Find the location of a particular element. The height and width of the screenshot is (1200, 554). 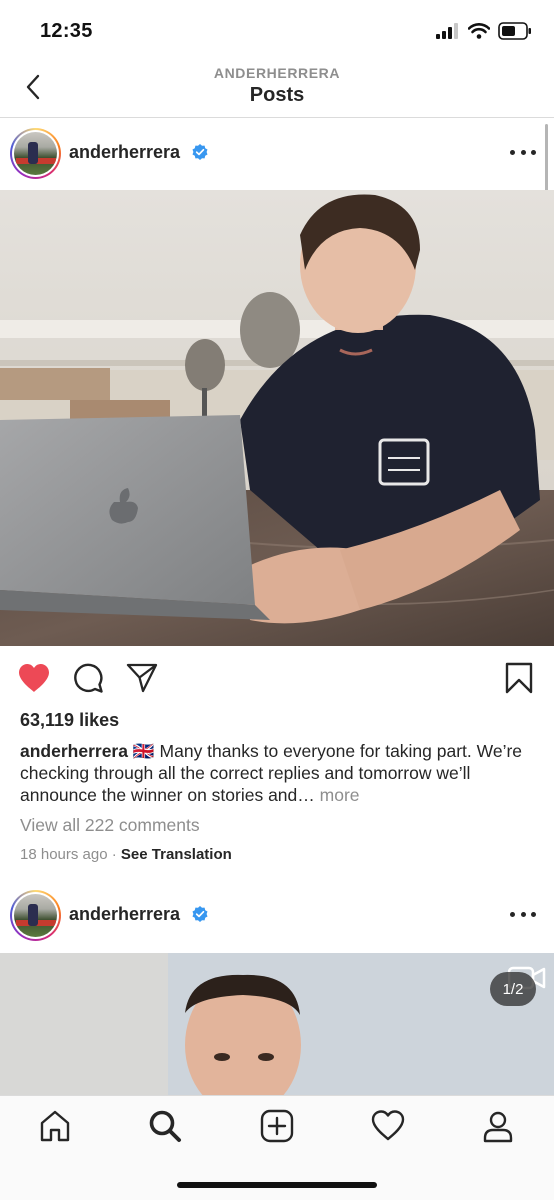

comment-button is located at coordinates (88, 678).